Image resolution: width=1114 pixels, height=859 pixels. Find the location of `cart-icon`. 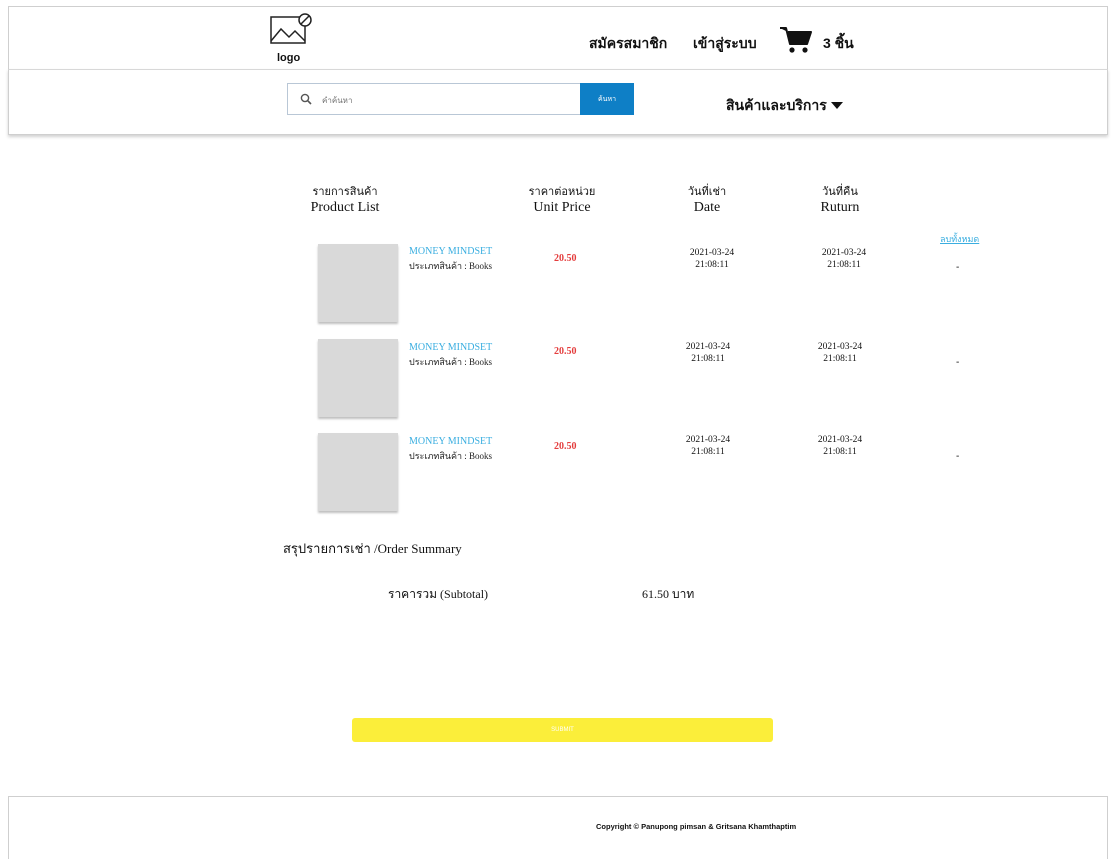

cart-icon is located at coordinates (796, 42).